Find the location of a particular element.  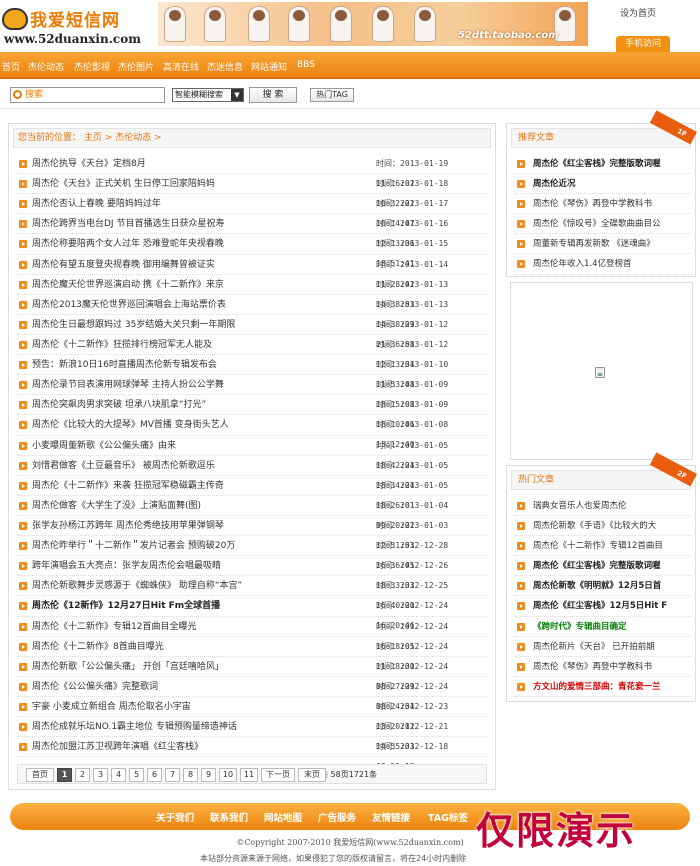

sidebar-ad is located at coordinates (601, 371).